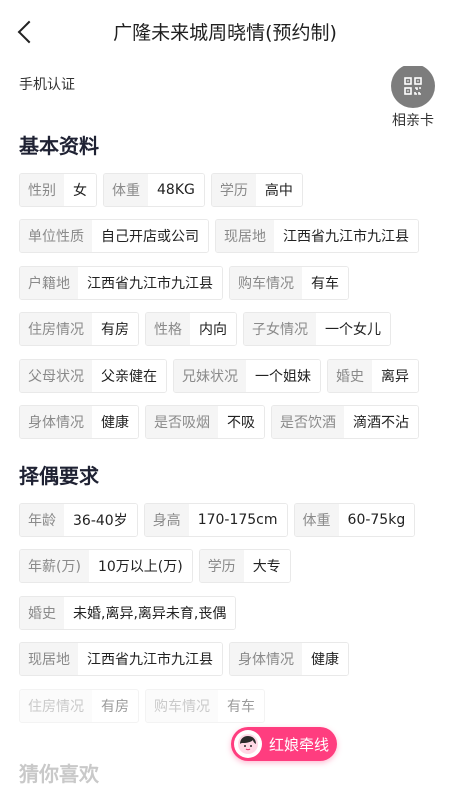 The width and height of the screenshot is (450, 800). What do you see at coordinates (381, 422) in the screenshot?
I see `info-tag-value: 滴酒不沾` at bounding box center [381, 422].